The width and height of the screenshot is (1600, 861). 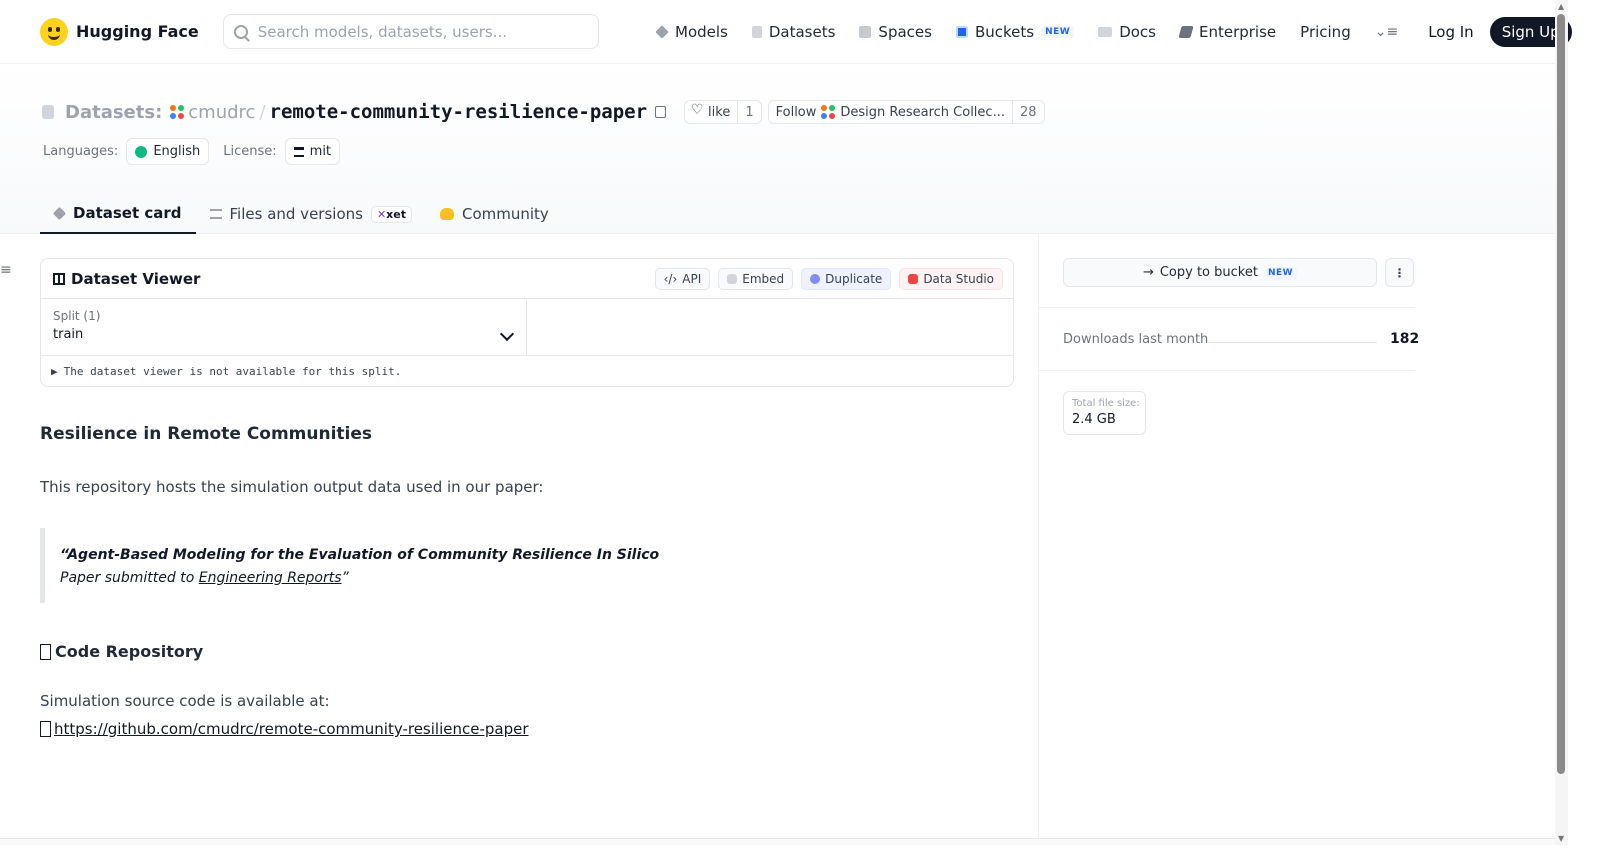 I want to click on nav-models: Models, so click(x=691, y=32).